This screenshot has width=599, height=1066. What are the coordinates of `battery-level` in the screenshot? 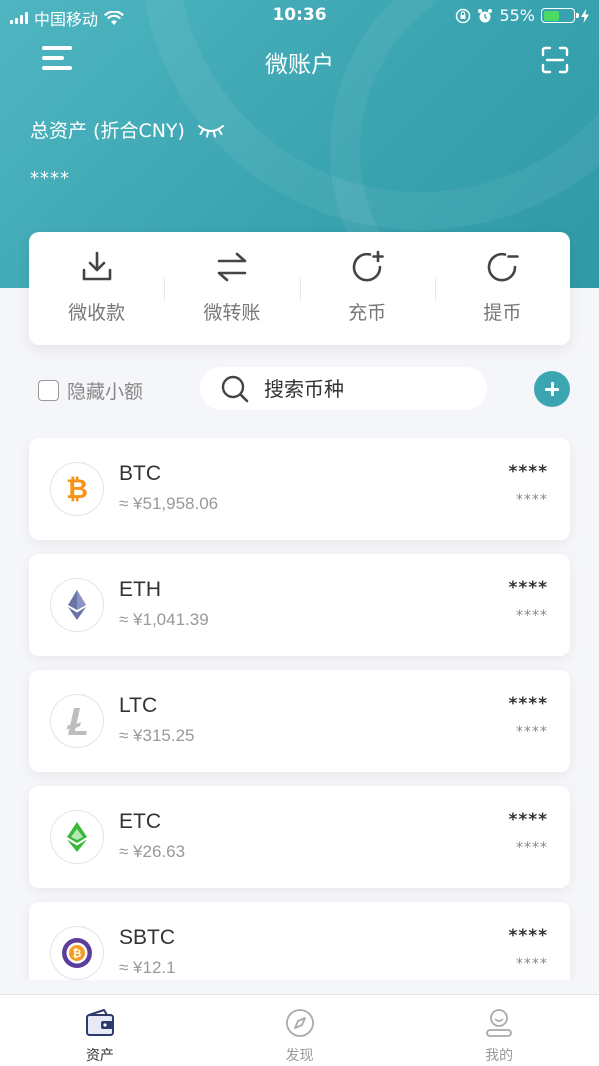 It's located at (551, 15).